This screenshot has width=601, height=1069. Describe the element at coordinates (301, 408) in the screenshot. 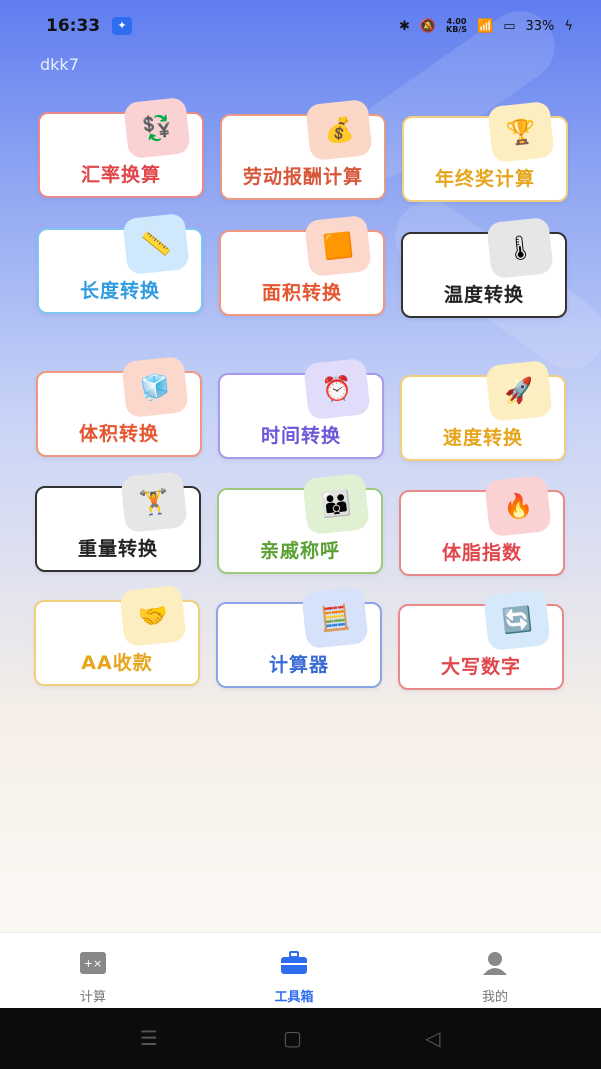

I see `tool-card: ⏰ 时间转换` at that location.